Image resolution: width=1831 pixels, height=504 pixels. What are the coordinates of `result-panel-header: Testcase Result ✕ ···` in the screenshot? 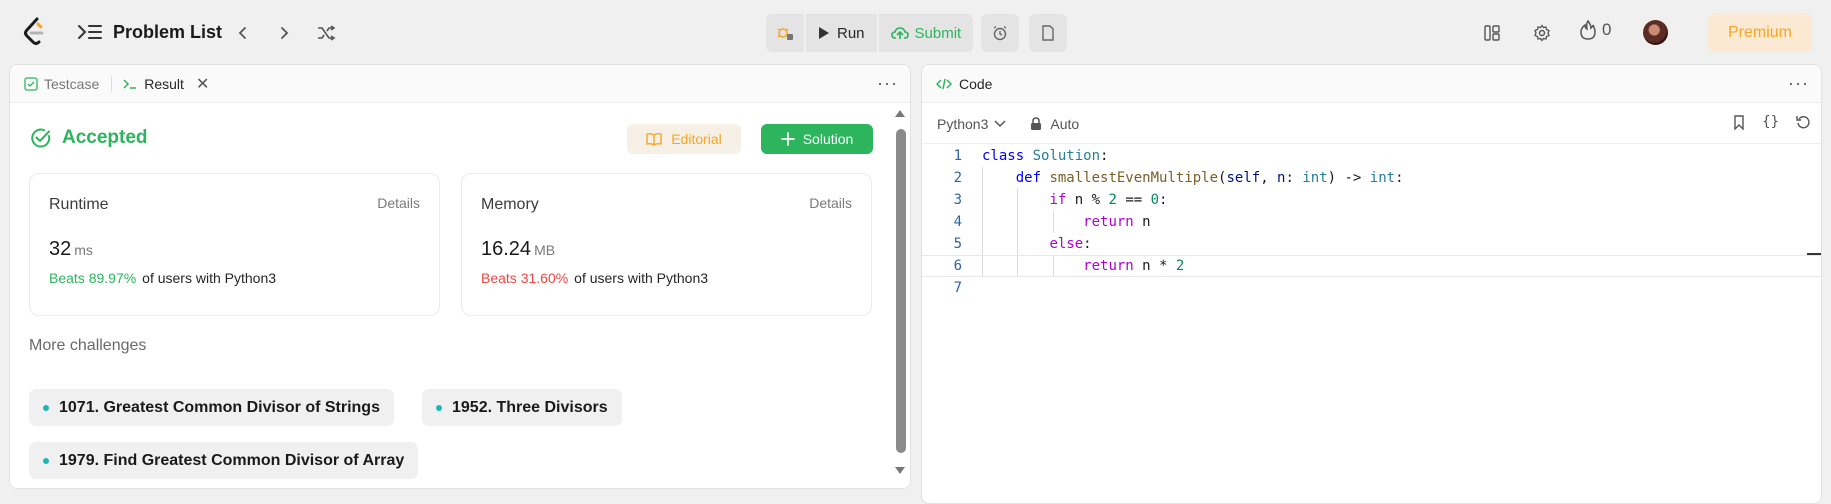 It's located at (460, 84).